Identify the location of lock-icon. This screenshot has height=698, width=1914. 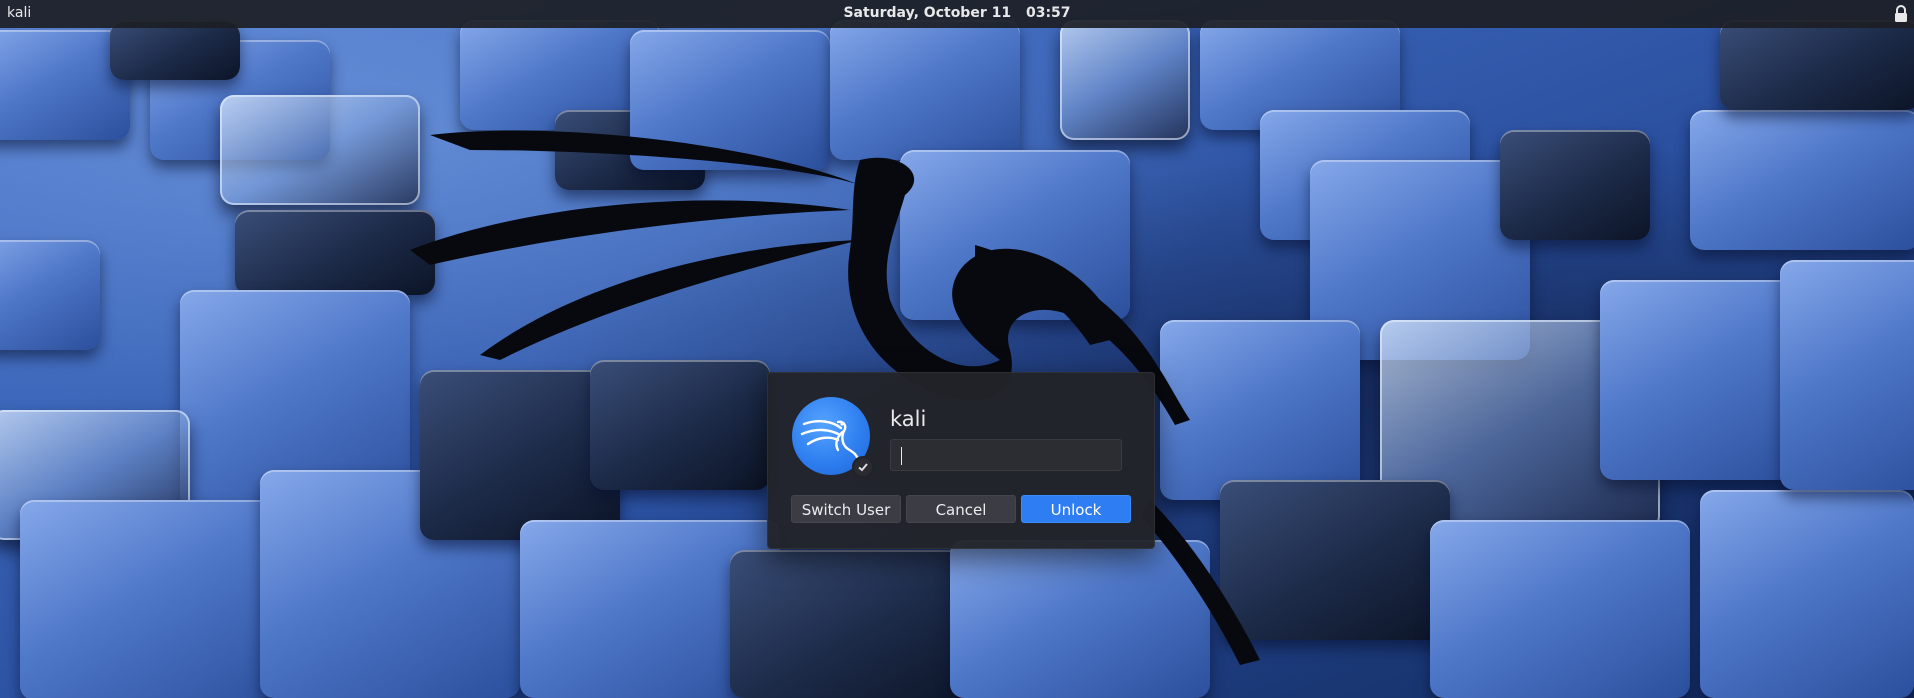
(1901, 13).